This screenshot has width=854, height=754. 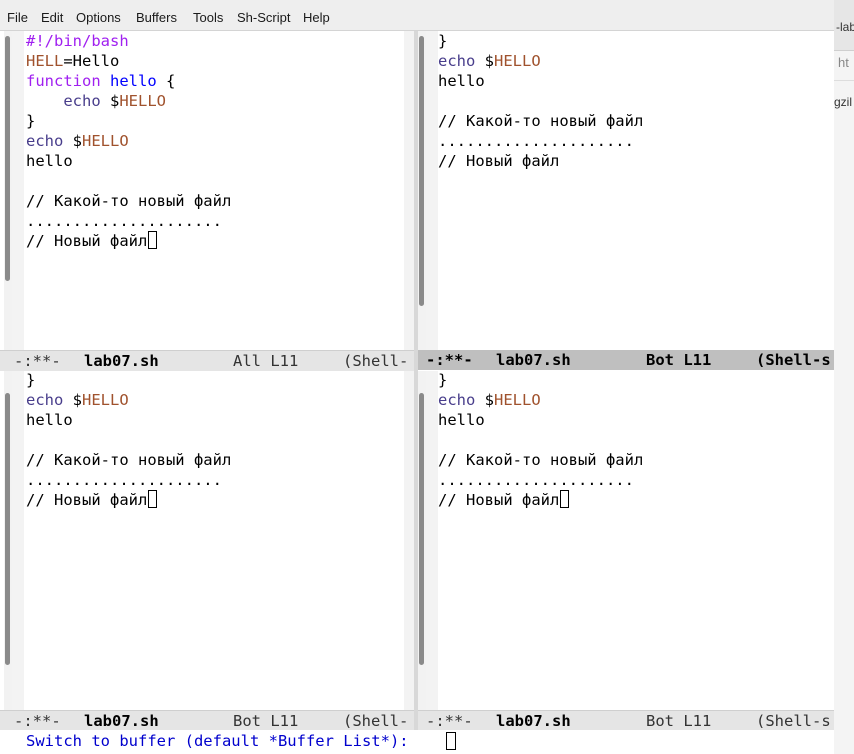 I want to click on function-name: hello, so click(x=133, y=81).